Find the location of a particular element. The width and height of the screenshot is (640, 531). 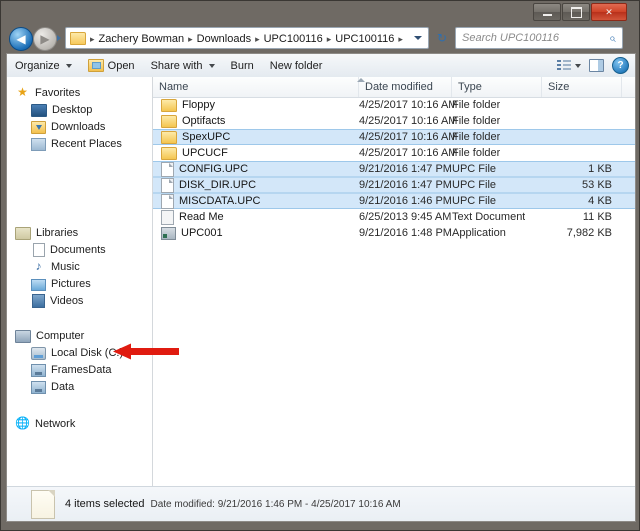

back-button: ◀ is located at coordinates (21, 39).